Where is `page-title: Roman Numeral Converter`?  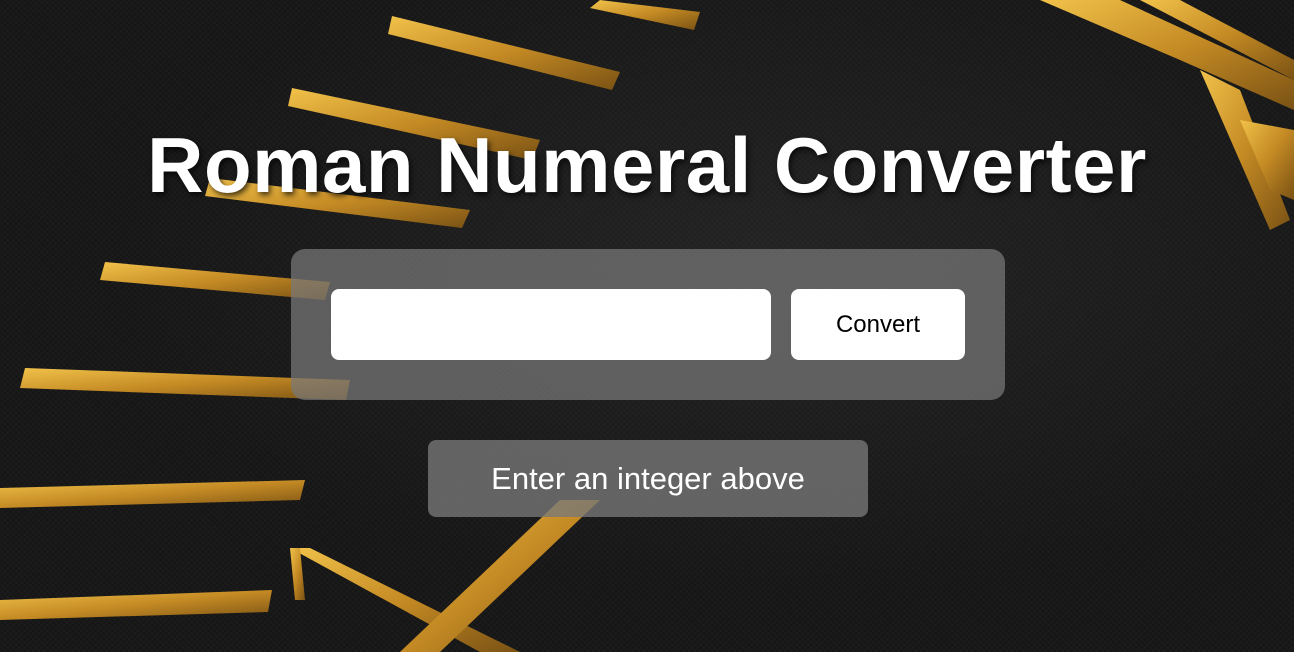
page-title: Roman Numeral Converter is located at coordinates (647, 165).